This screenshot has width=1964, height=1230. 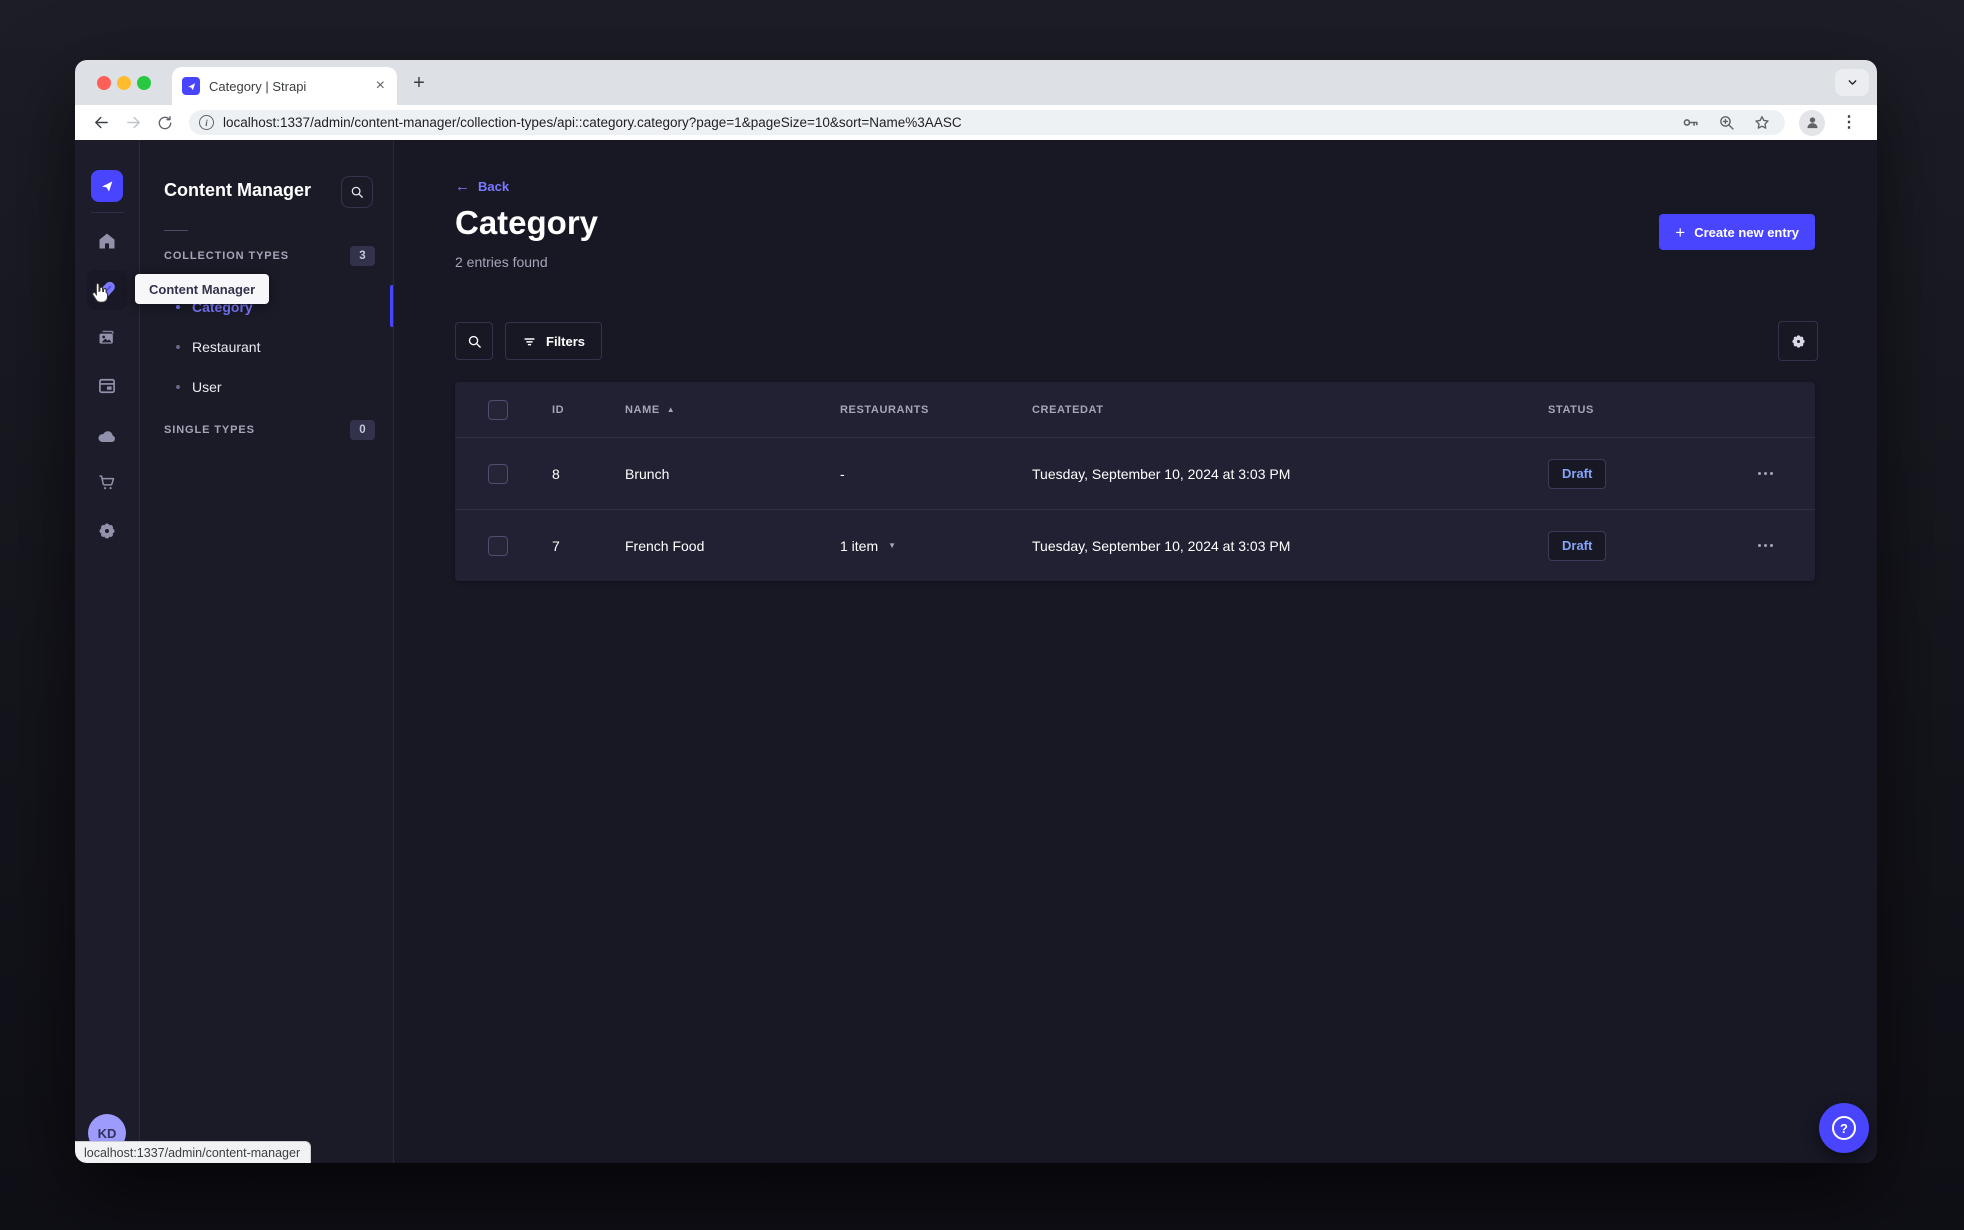 What do you see at coordinates (104, 83) in the screenshot?
I see `window-close-button` at bounding box center [104, 83].